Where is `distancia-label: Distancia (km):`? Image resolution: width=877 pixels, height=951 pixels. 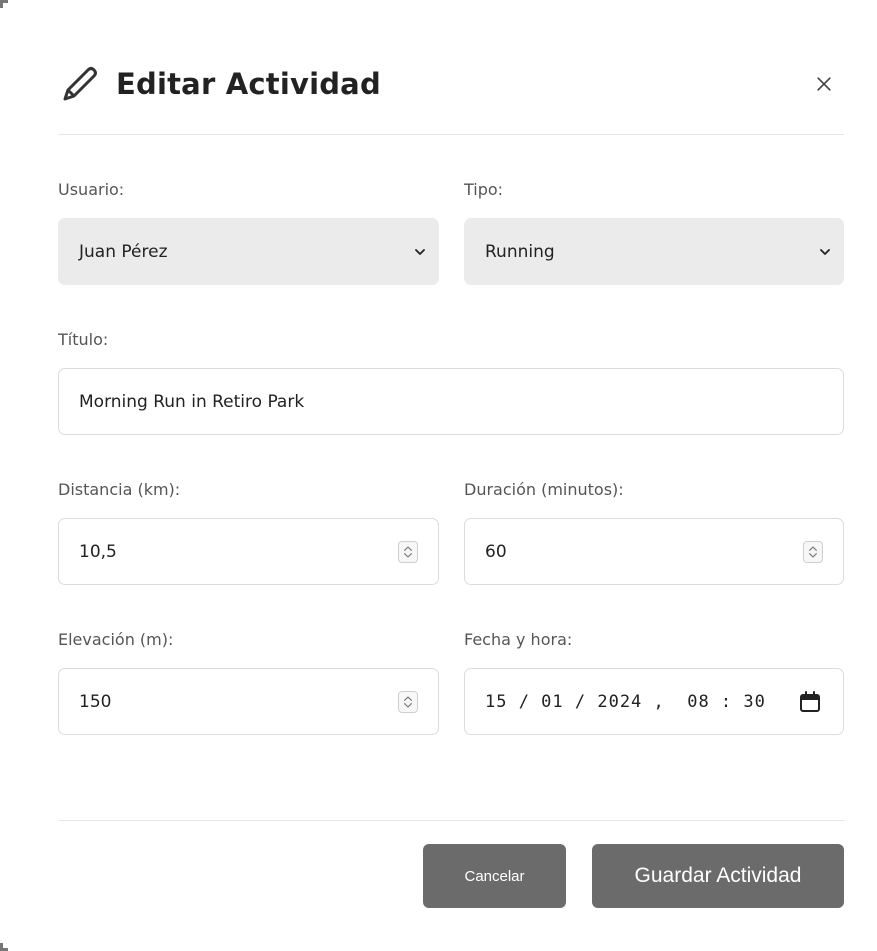
distancia-label: Distancia (km): is located at coordinates (119, 489).